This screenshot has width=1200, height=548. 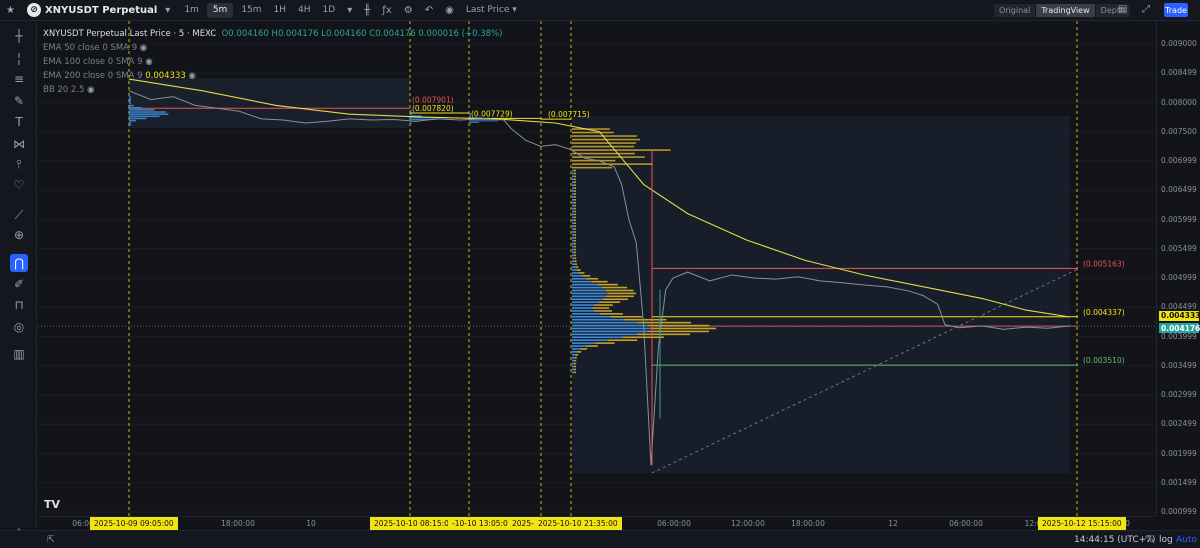 I want to click on interval-1D: 1D, so click(x=329, y=10).